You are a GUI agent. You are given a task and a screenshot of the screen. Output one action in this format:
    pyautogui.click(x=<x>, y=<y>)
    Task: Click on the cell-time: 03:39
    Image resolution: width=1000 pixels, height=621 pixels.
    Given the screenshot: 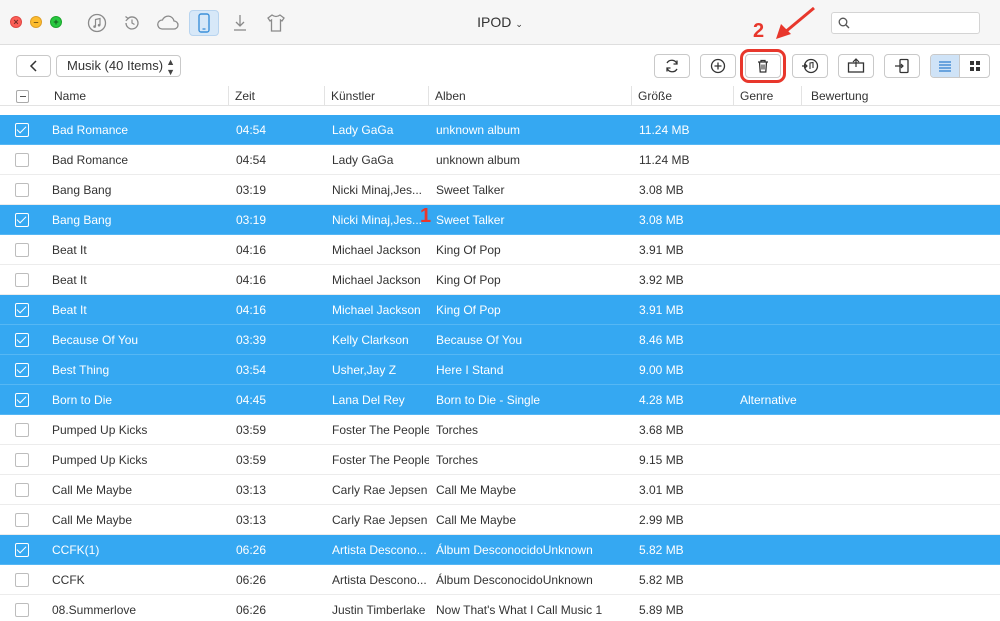 What is the action you would take?
    pyautogui.click(x=251, y=340)
    